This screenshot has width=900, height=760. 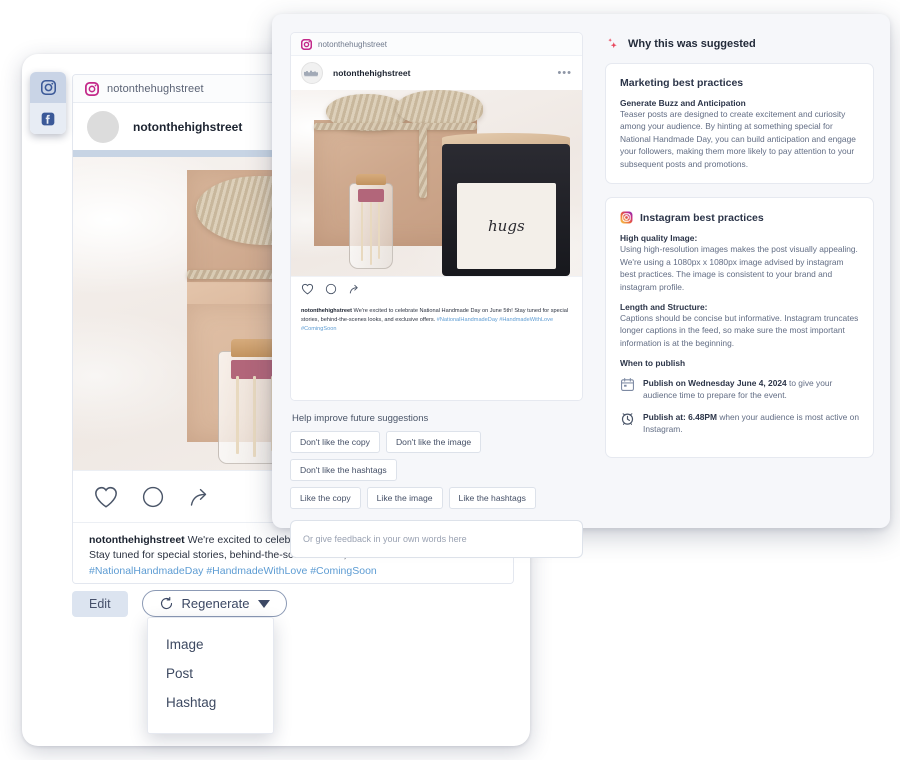 What do you see at coordinates (492, 497) in the screenshot?
I see `chip-like-hashtags: Like the hashtags` at bounding box center [492, 497].